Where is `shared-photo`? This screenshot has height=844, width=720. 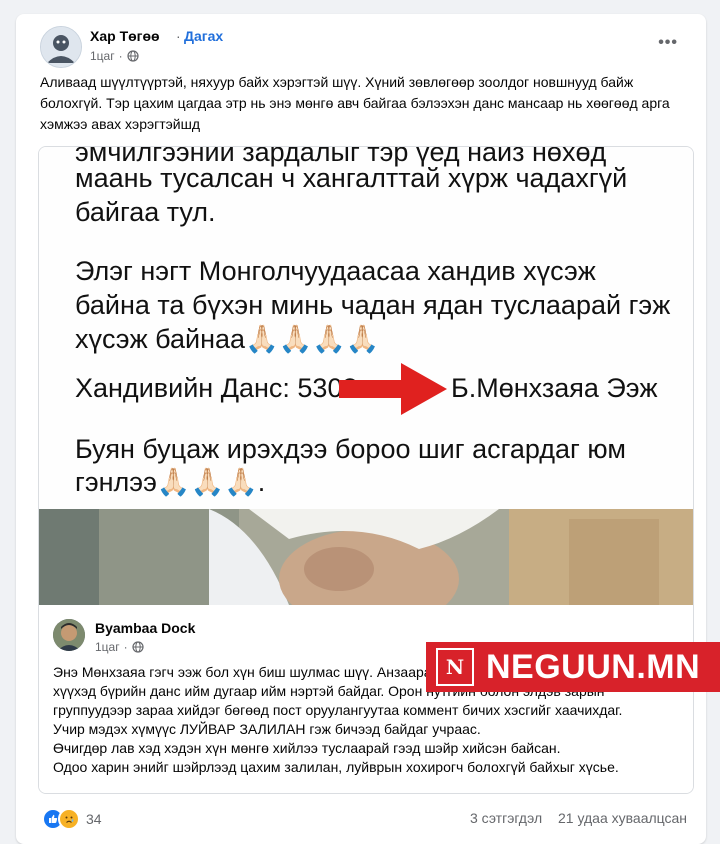 shared-photo is located at coordinates (366, 557).